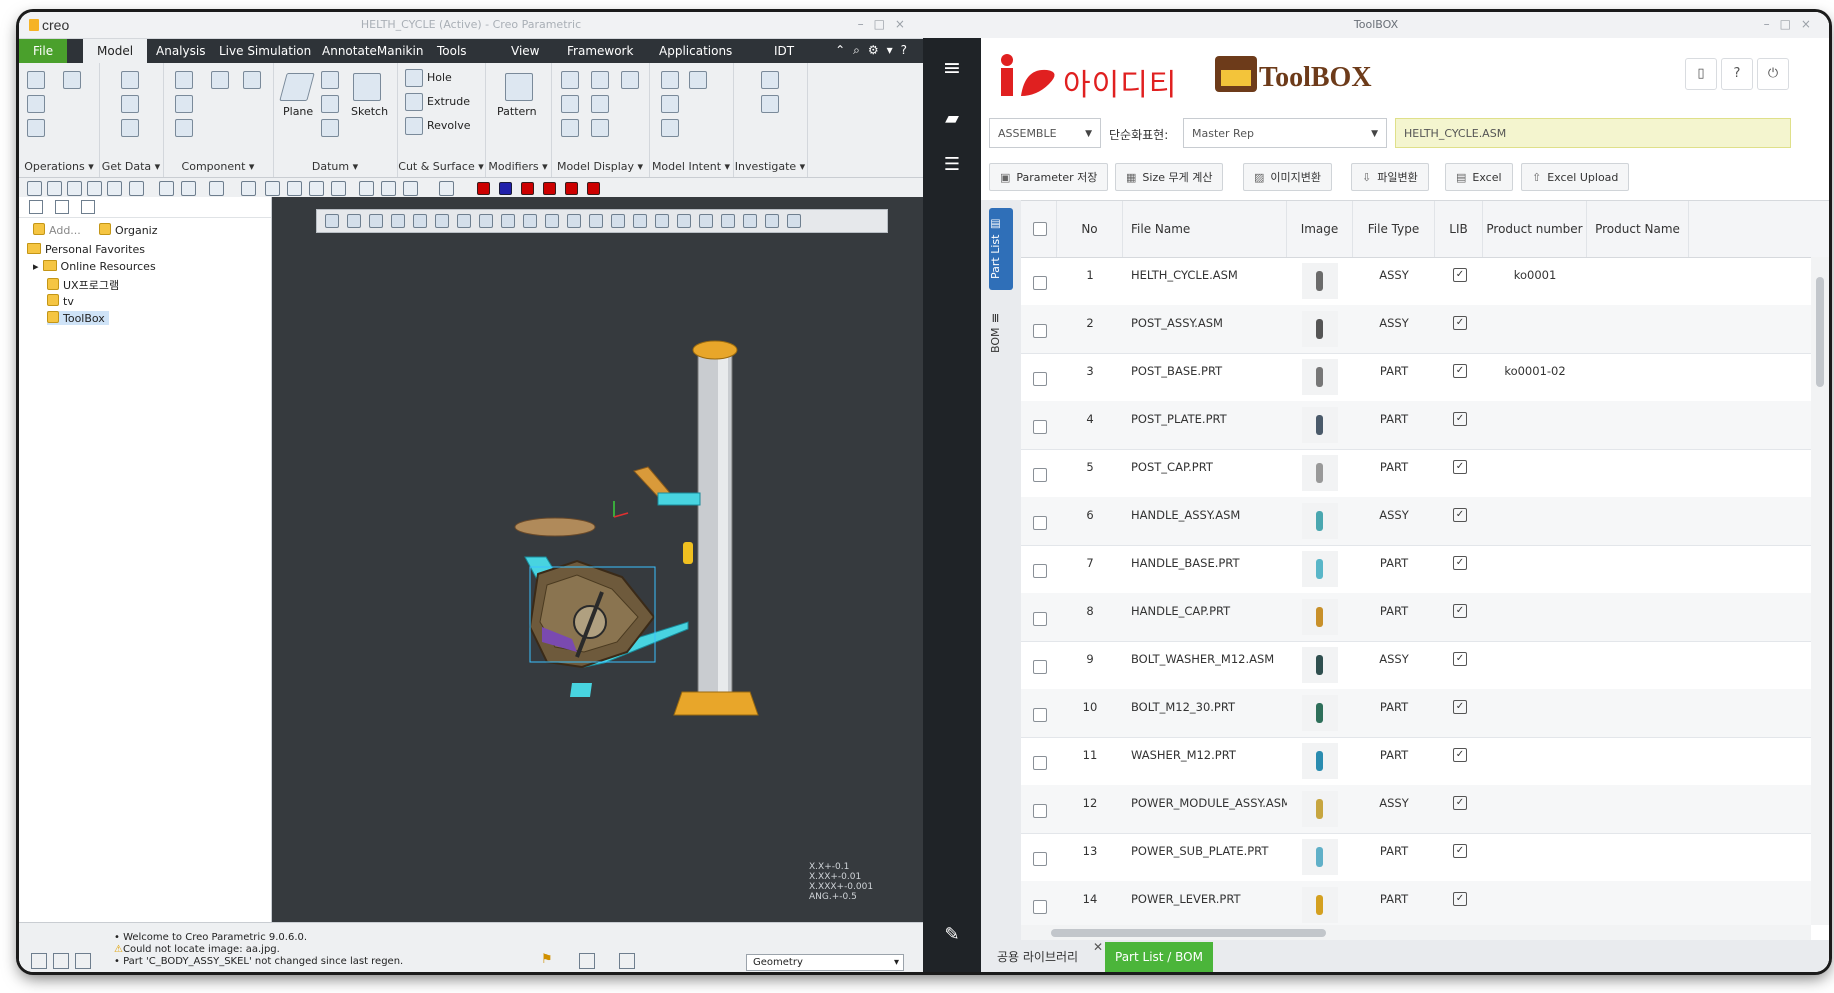 This screenshot has height=993, width=1834. What do you see at coordinates (448, 101) in the screenshot?
I see `extrude-label: Extrude` at bounding box center [448, 101].